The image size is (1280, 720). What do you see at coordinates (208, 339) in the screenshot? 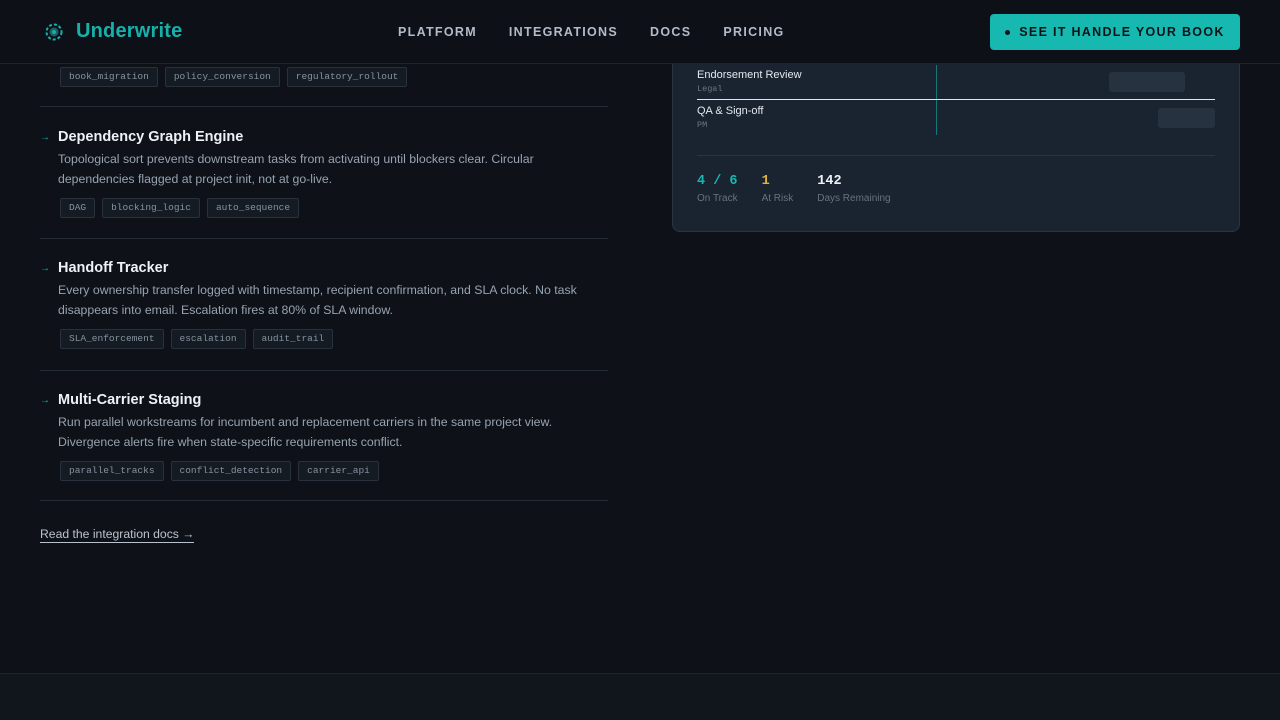
I see `tag: escalation` at bounding box center [208, 339].